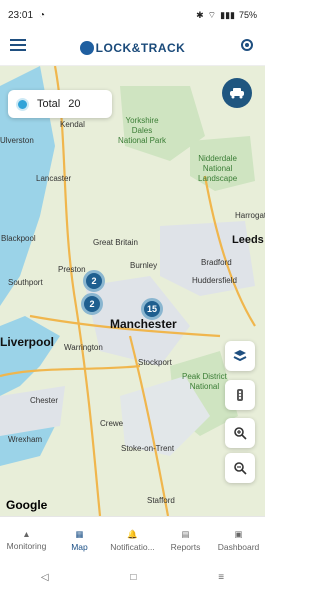 The height and width of the screenshot is (592, 320). I want to click on nav-monitoring: ▲ Monitoring, so click(26, 540).